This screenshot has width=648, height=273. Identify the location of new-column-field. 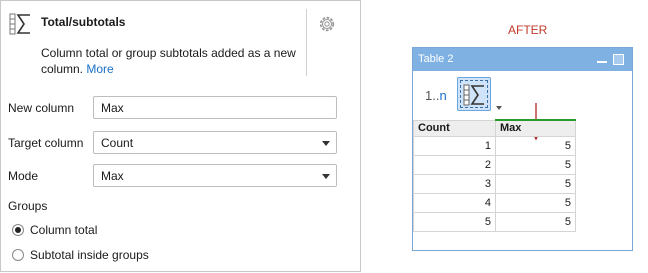
(215, 107).